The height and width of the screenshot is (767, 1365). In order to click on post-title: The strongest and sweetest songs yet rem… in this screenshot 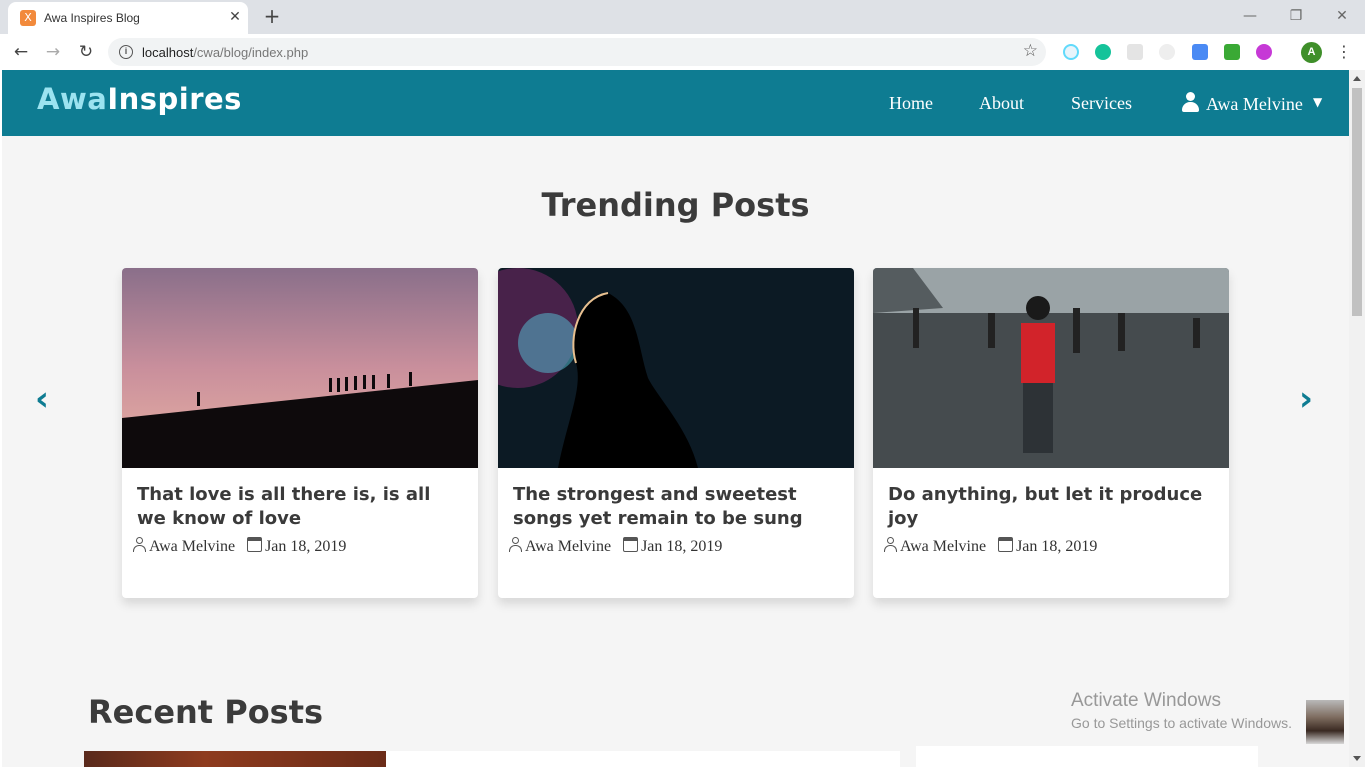, I will do `click(676, 507)`.